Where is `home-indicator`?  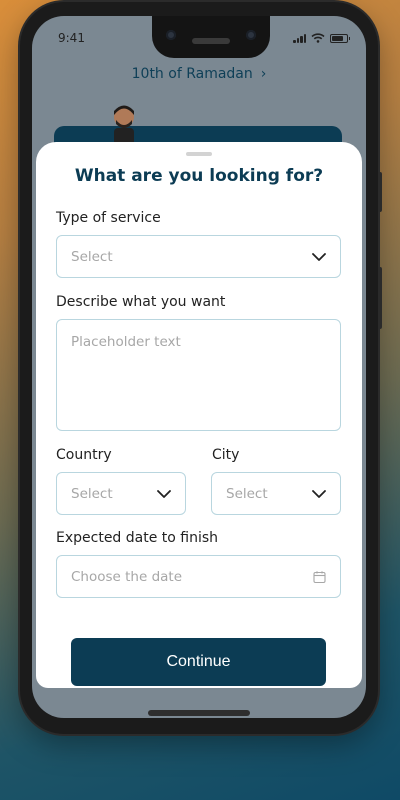 home-indicator is located at coordinates (199, 713).